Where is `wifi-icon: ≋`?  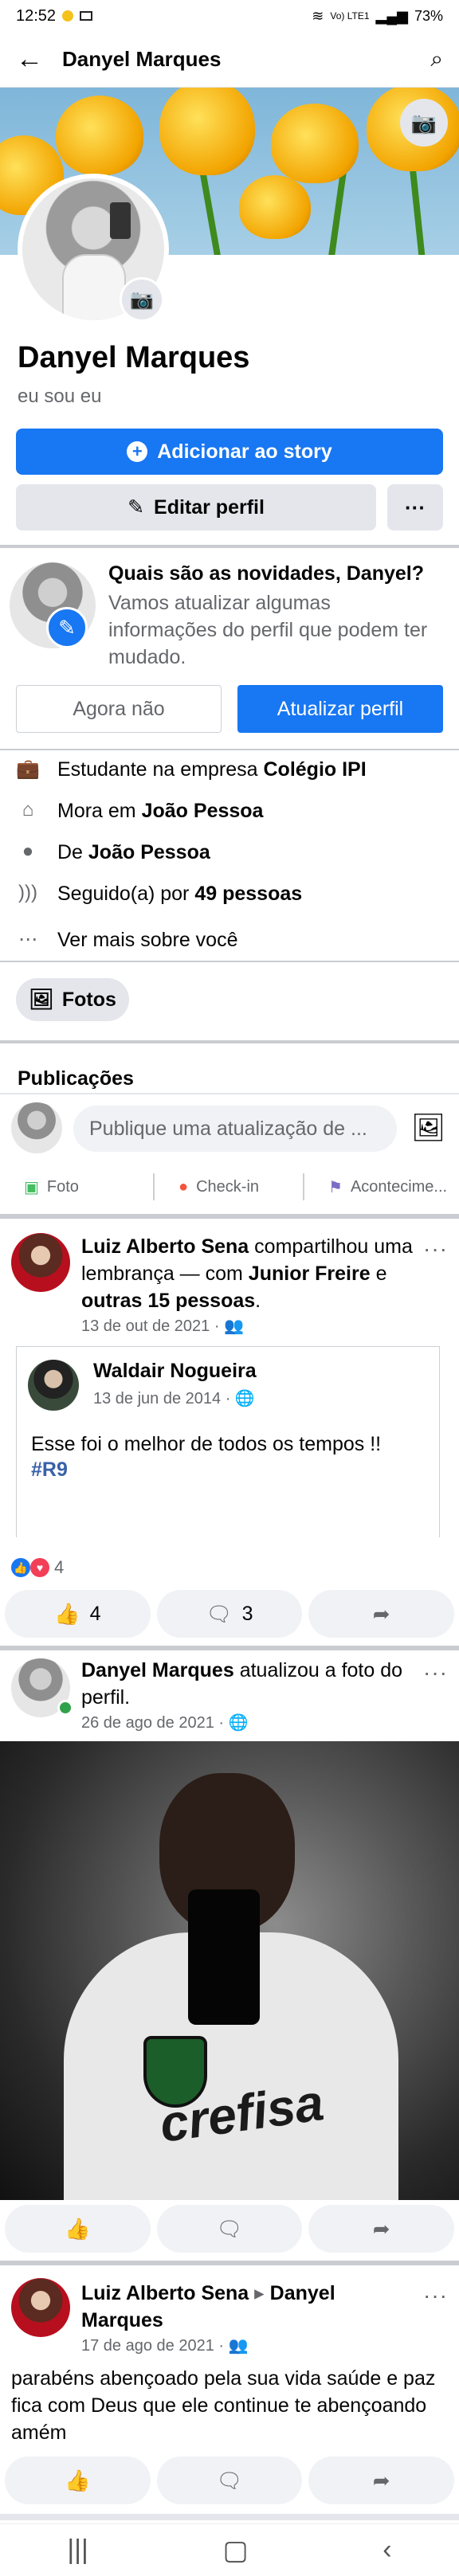 wifi-icon: ≋ is located at coordinates (318, 15).